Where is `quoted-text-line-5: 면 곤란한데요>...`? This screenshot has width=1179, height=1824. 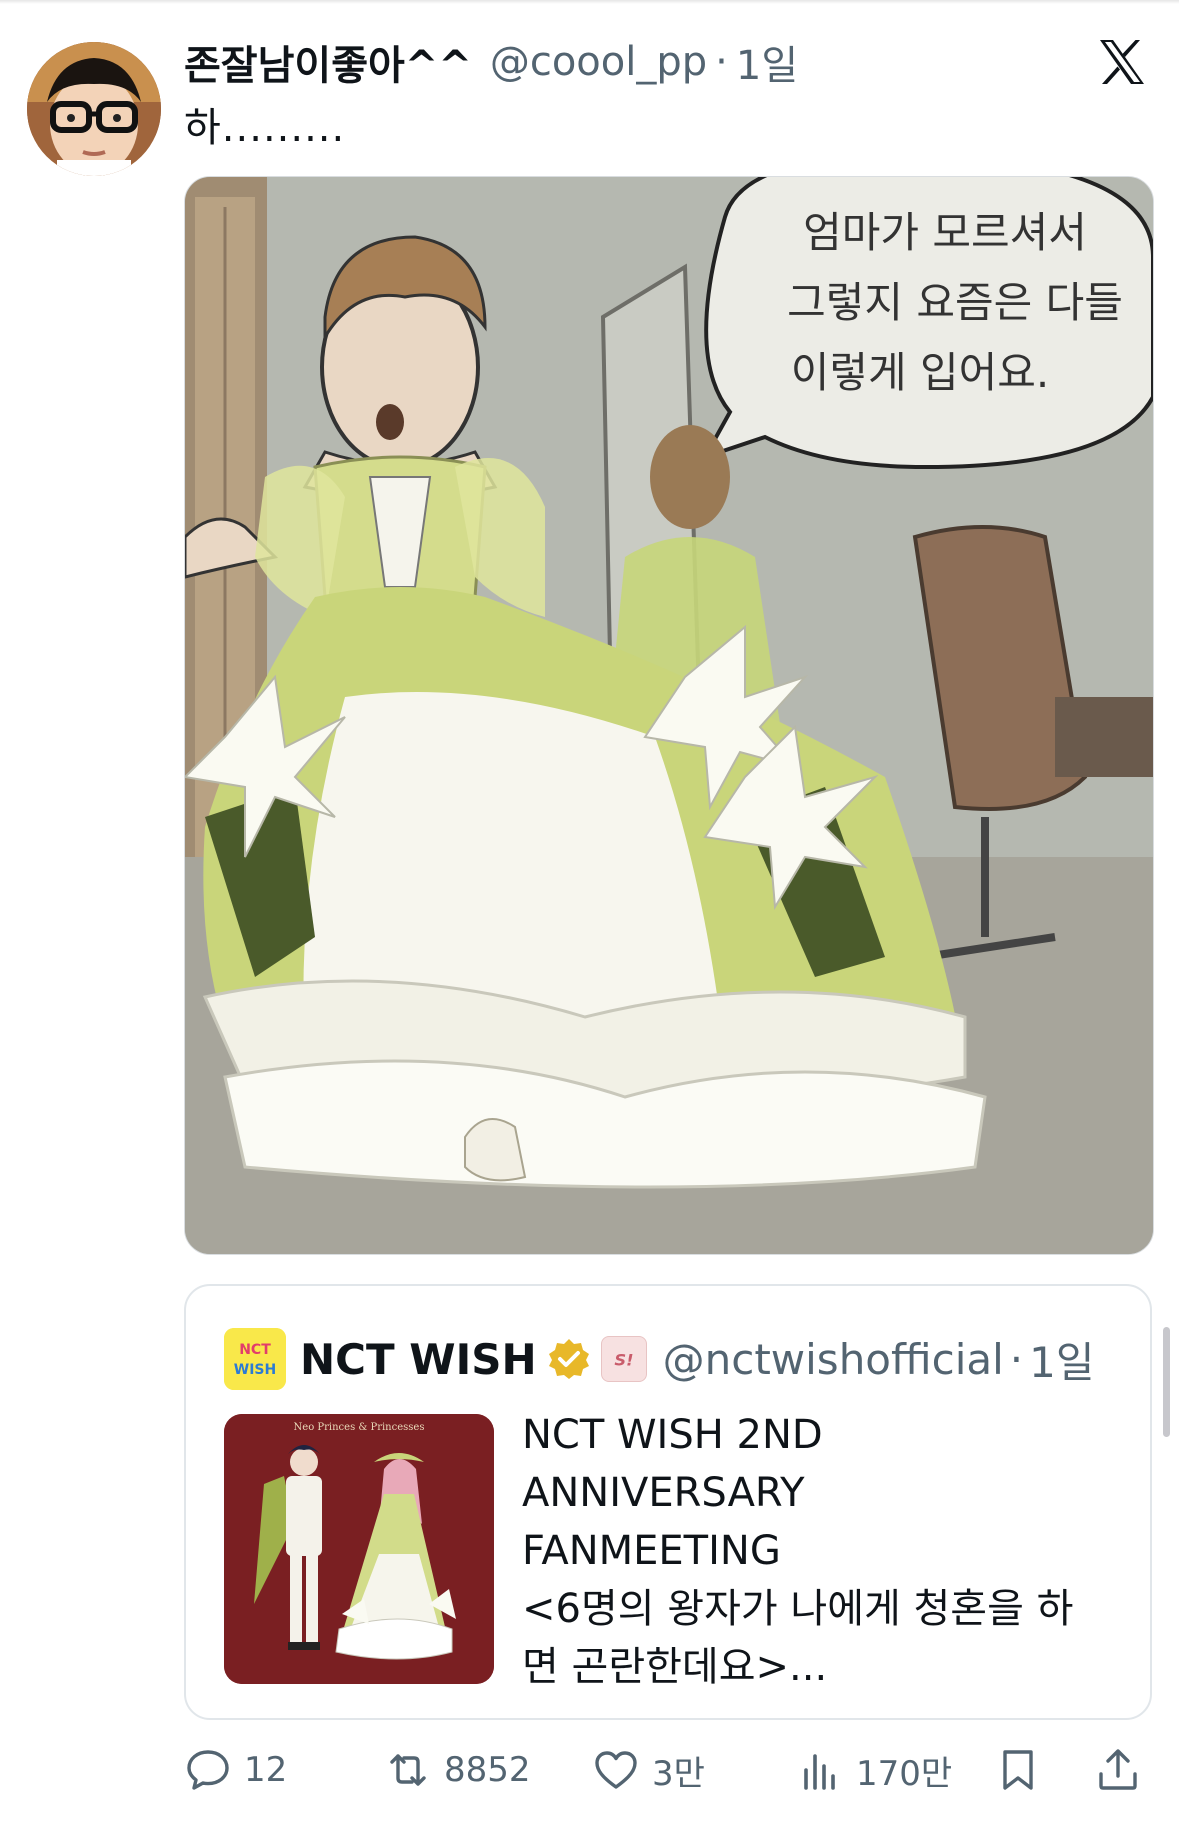 quoted-text-line-5: 면 곤란한데요>... is located at coordinates (675, 1667).